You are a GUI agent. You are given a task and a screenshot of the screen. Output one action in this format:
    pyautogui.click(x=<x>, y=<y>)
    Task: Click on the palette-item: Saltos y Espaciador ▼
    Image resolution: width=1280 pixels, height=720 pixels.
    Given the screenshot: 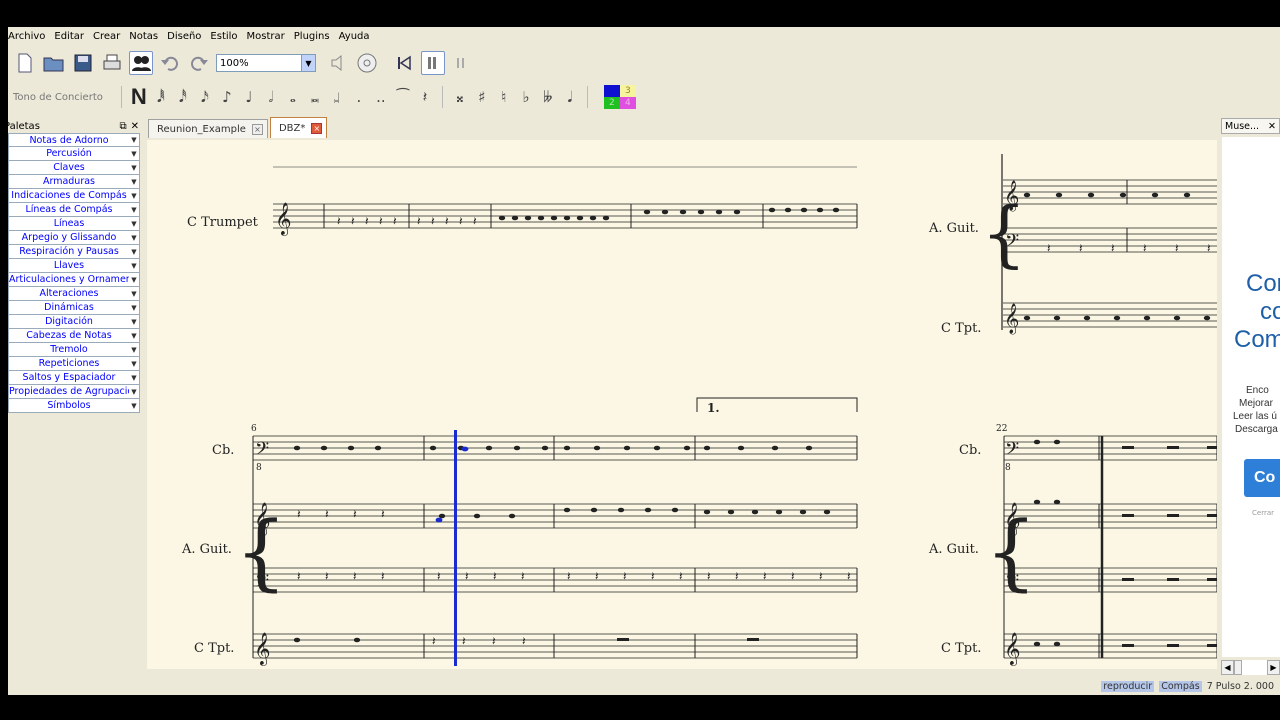 What is the action you would take?
    pyautogui.click(x=74, y=378)
    